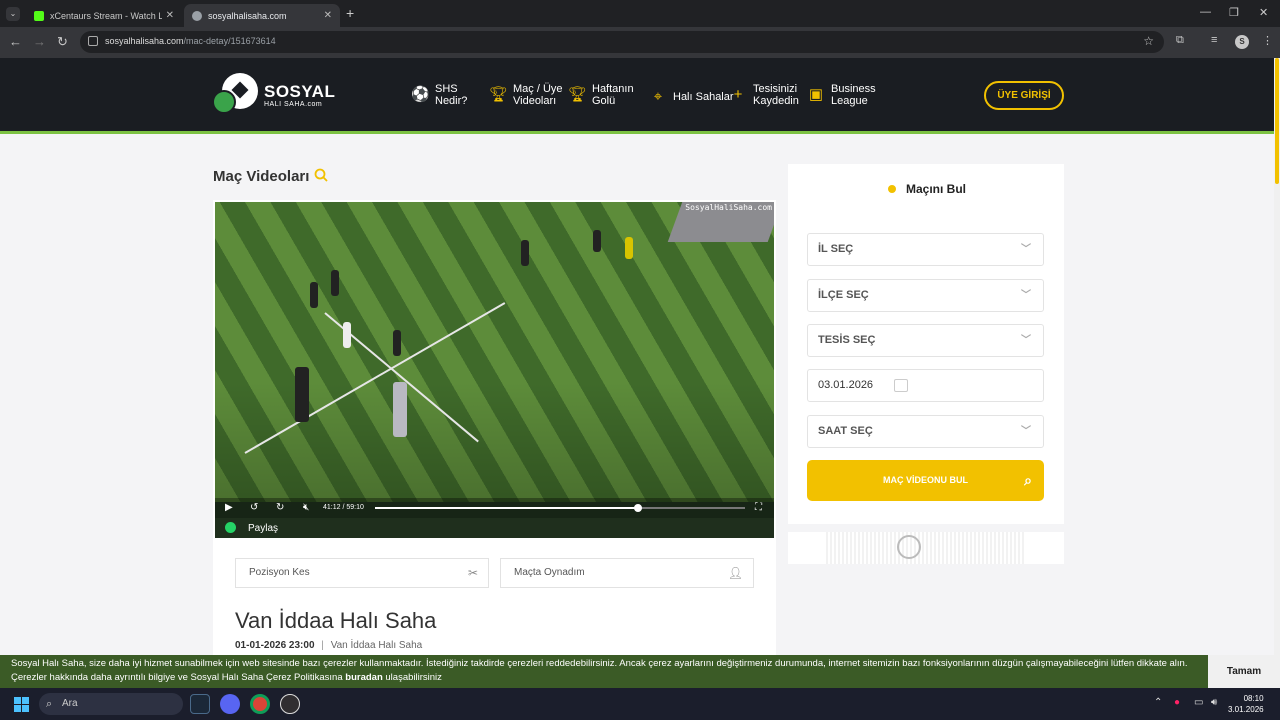  What do you see at coordinates (293, 104) in the screenshot?
I see `logo-subtitle: HALI SAHA.com` at bounding box center [293, 104].